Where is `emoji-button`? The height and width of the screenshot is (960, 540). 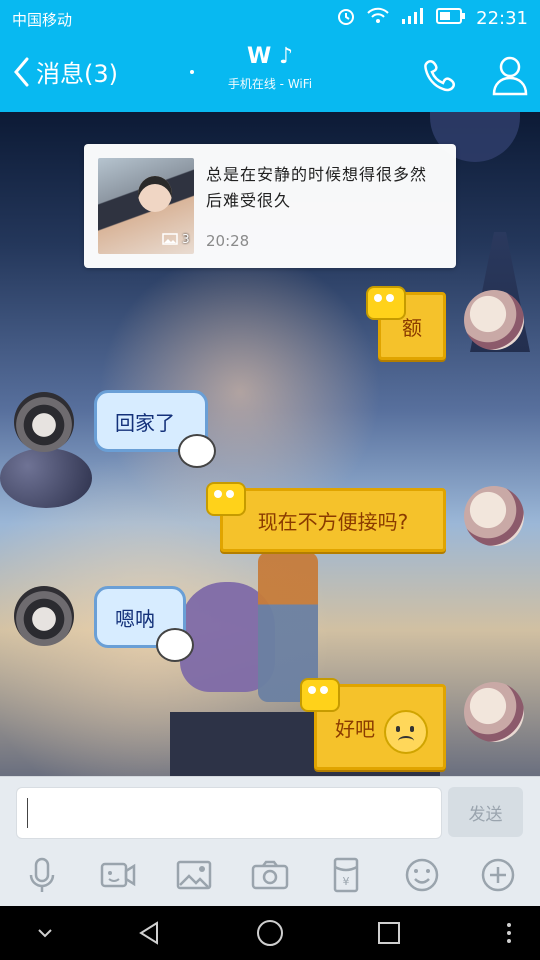
emoji-button is located at coordinates (422, 875).